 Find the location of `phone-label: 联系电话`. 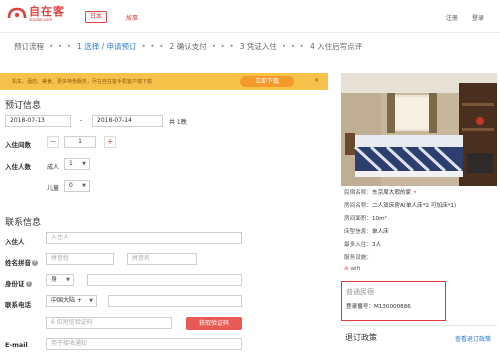

phone-label: 联系电话 is located at coordinates (18, 305).